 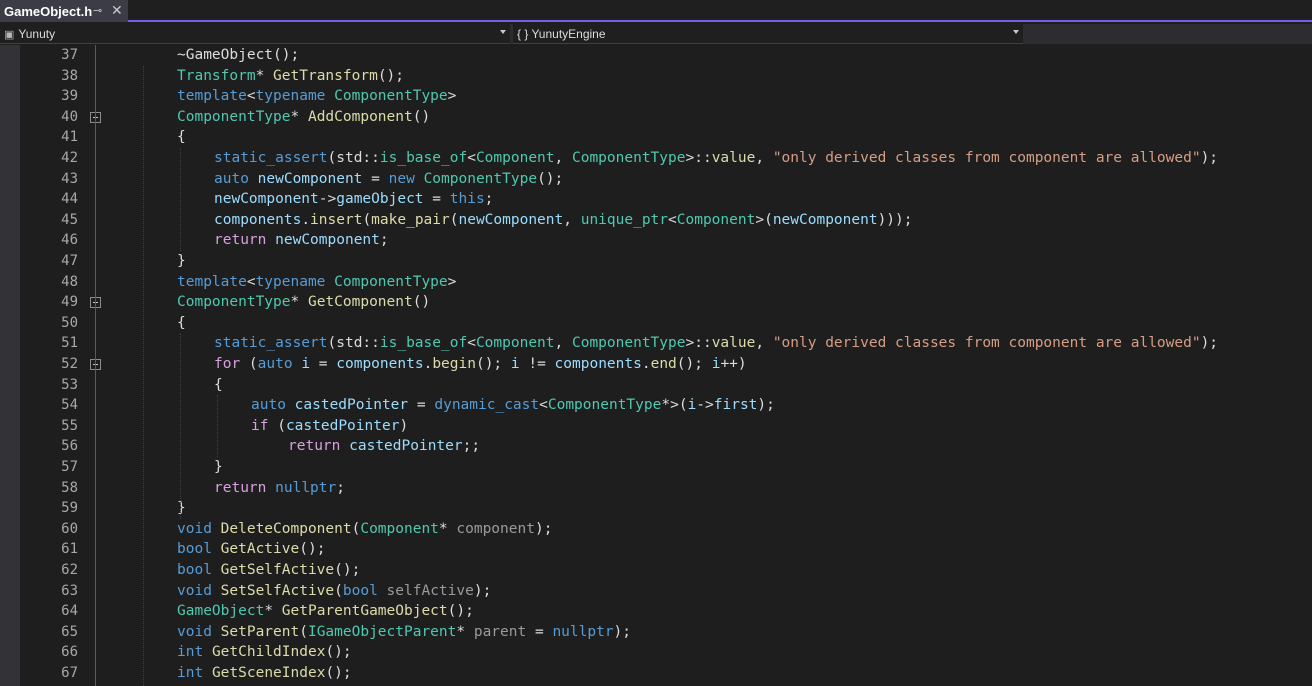 I want to click on code-token: IGameObjectParent, so click(x=382, y=631).